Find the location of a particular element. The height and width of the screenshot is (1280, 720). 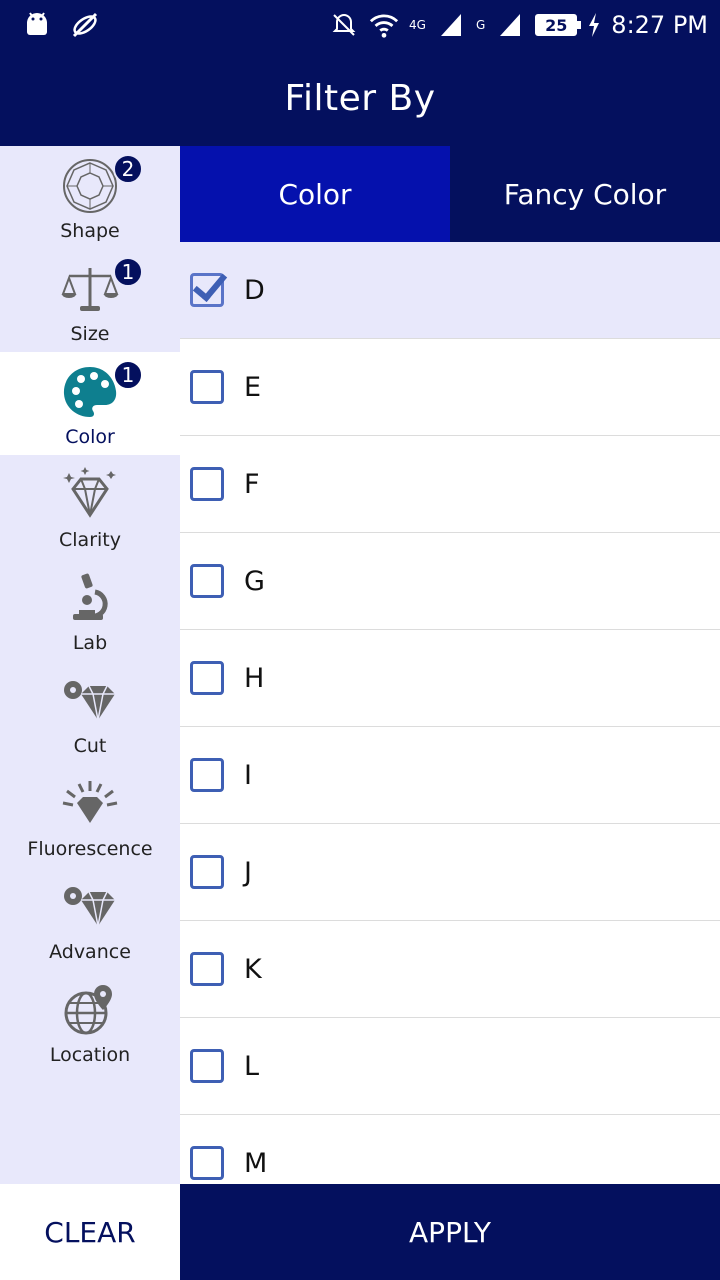

checkbox-checked is located at coordinates (207, 290).